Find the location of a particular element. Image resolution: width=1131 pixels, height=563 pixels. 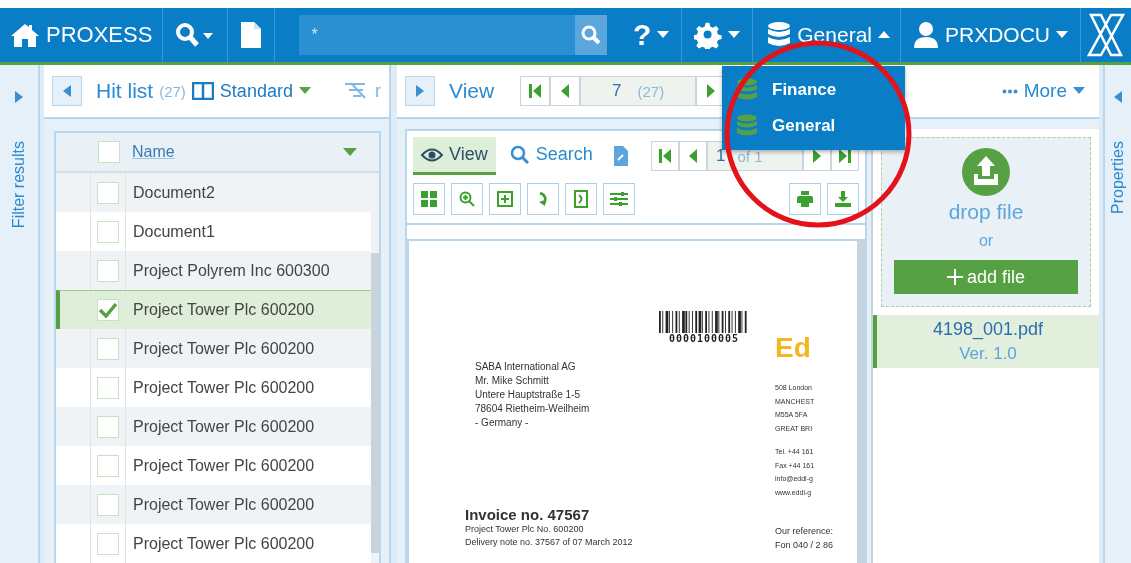

panel-title: Hit list is located at coordinates (125, 91).